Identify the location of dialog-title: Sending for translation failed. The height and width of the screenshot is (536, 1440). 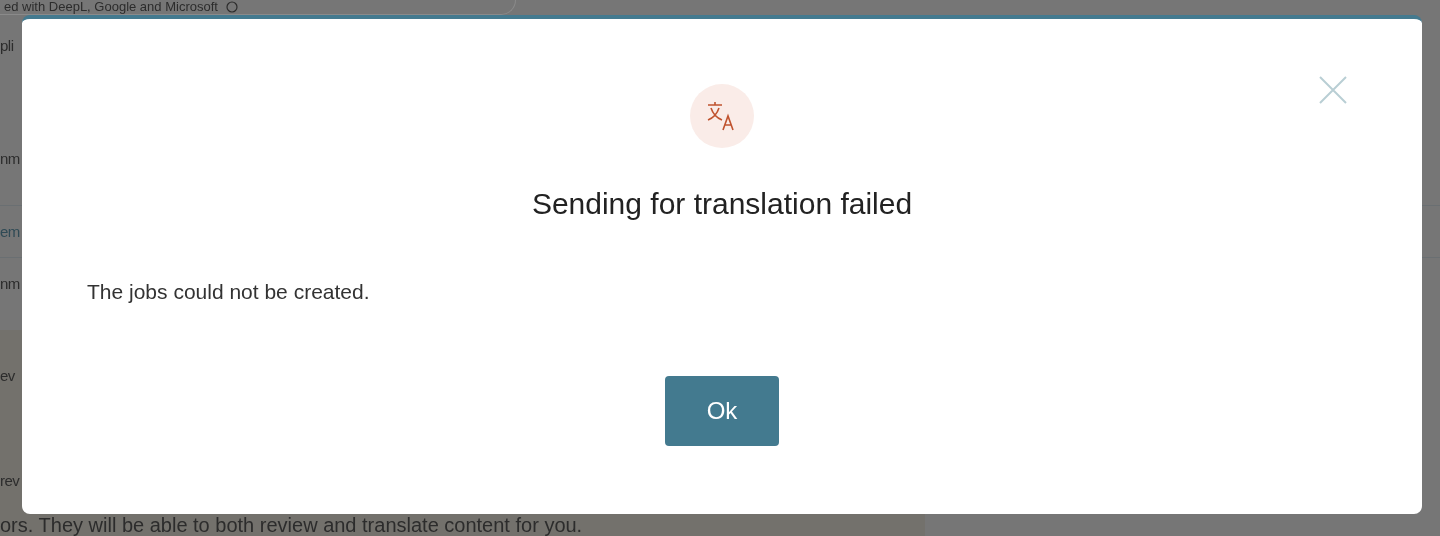
(722, 204).